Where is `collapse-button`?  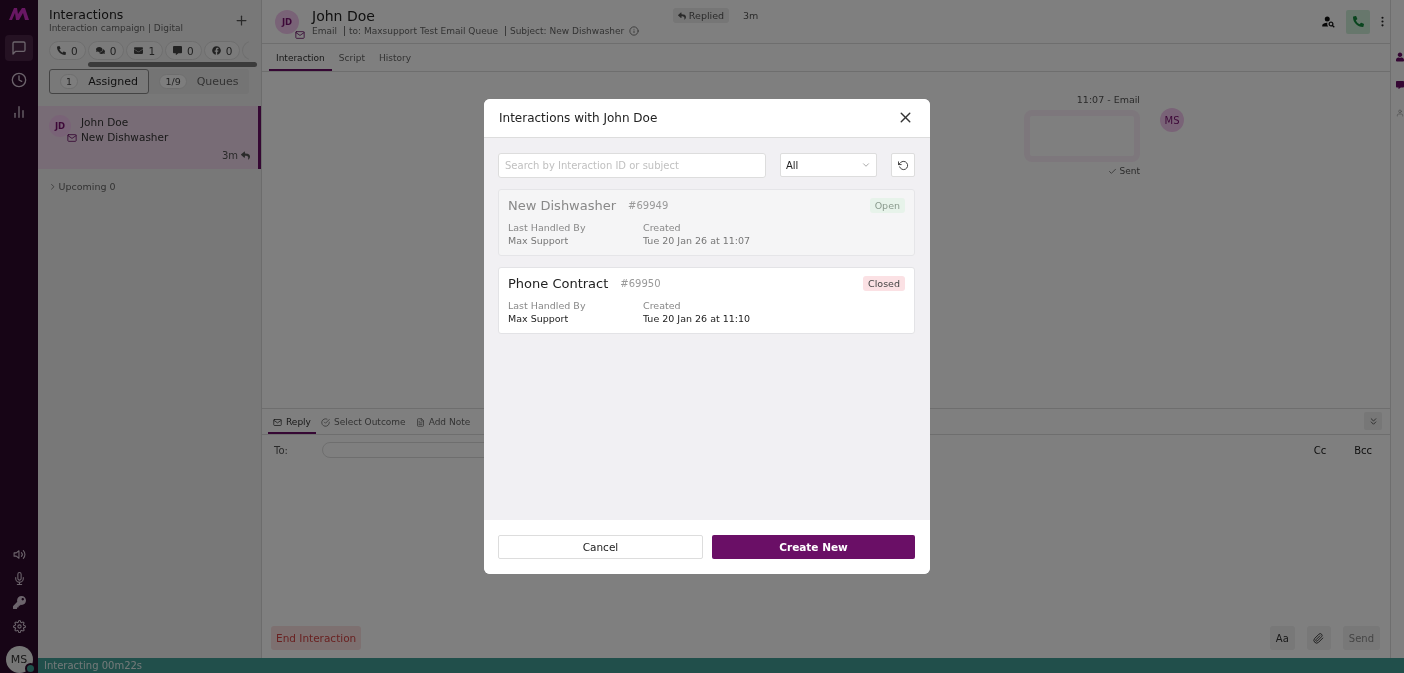 collapse-button is located at coordinates (1373, 421).